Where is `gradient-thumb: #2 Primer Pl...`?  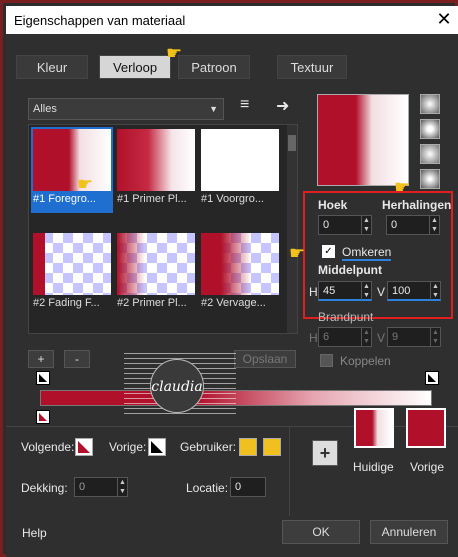 gradient-thumb: #2 Primer Pl... is located at coordinates (156, 274).